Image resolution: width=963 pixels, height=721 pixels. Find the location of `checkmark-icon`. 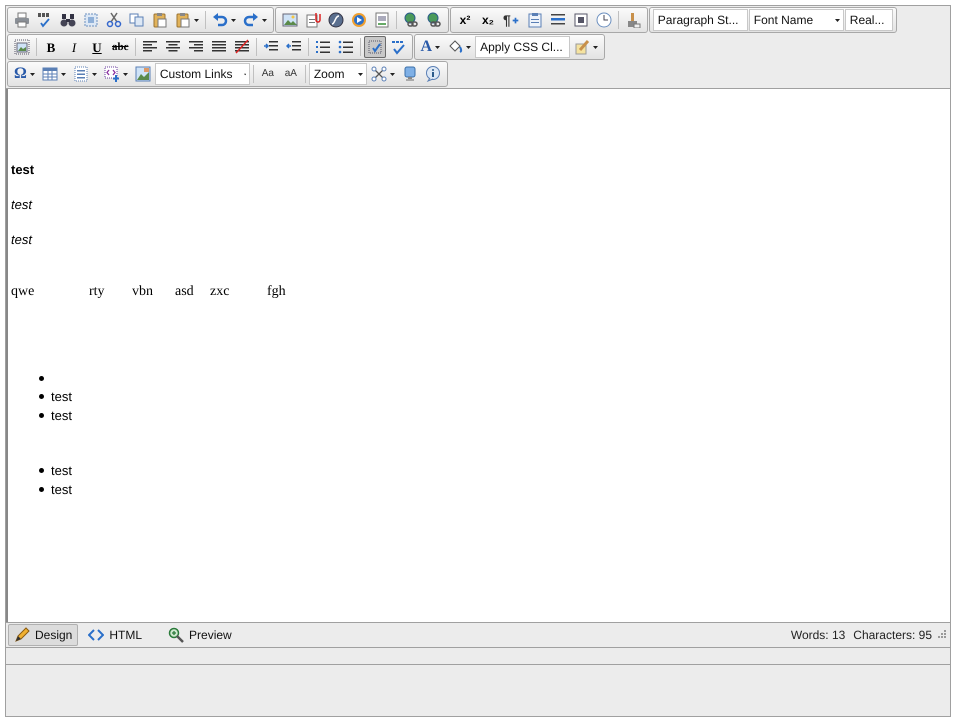

checkmark-icon is located at coordinates (398, 47).